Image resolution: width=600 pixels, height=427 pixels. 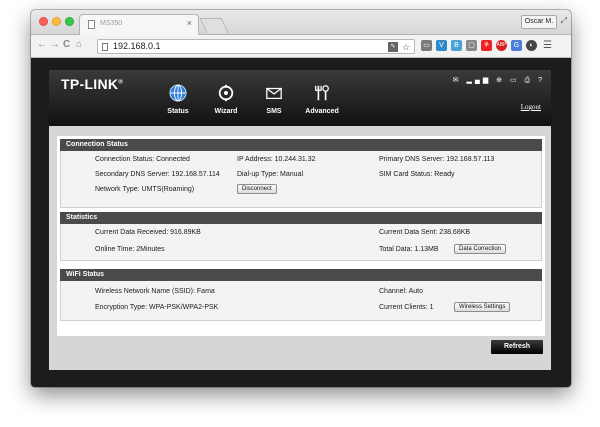 What do you see at coordinates (157, 307) in the screenshot?
I see `encryption-type-value: Encryption Type: WPA-PSK/WPA2-PSK` at bounding box center [157, 307].